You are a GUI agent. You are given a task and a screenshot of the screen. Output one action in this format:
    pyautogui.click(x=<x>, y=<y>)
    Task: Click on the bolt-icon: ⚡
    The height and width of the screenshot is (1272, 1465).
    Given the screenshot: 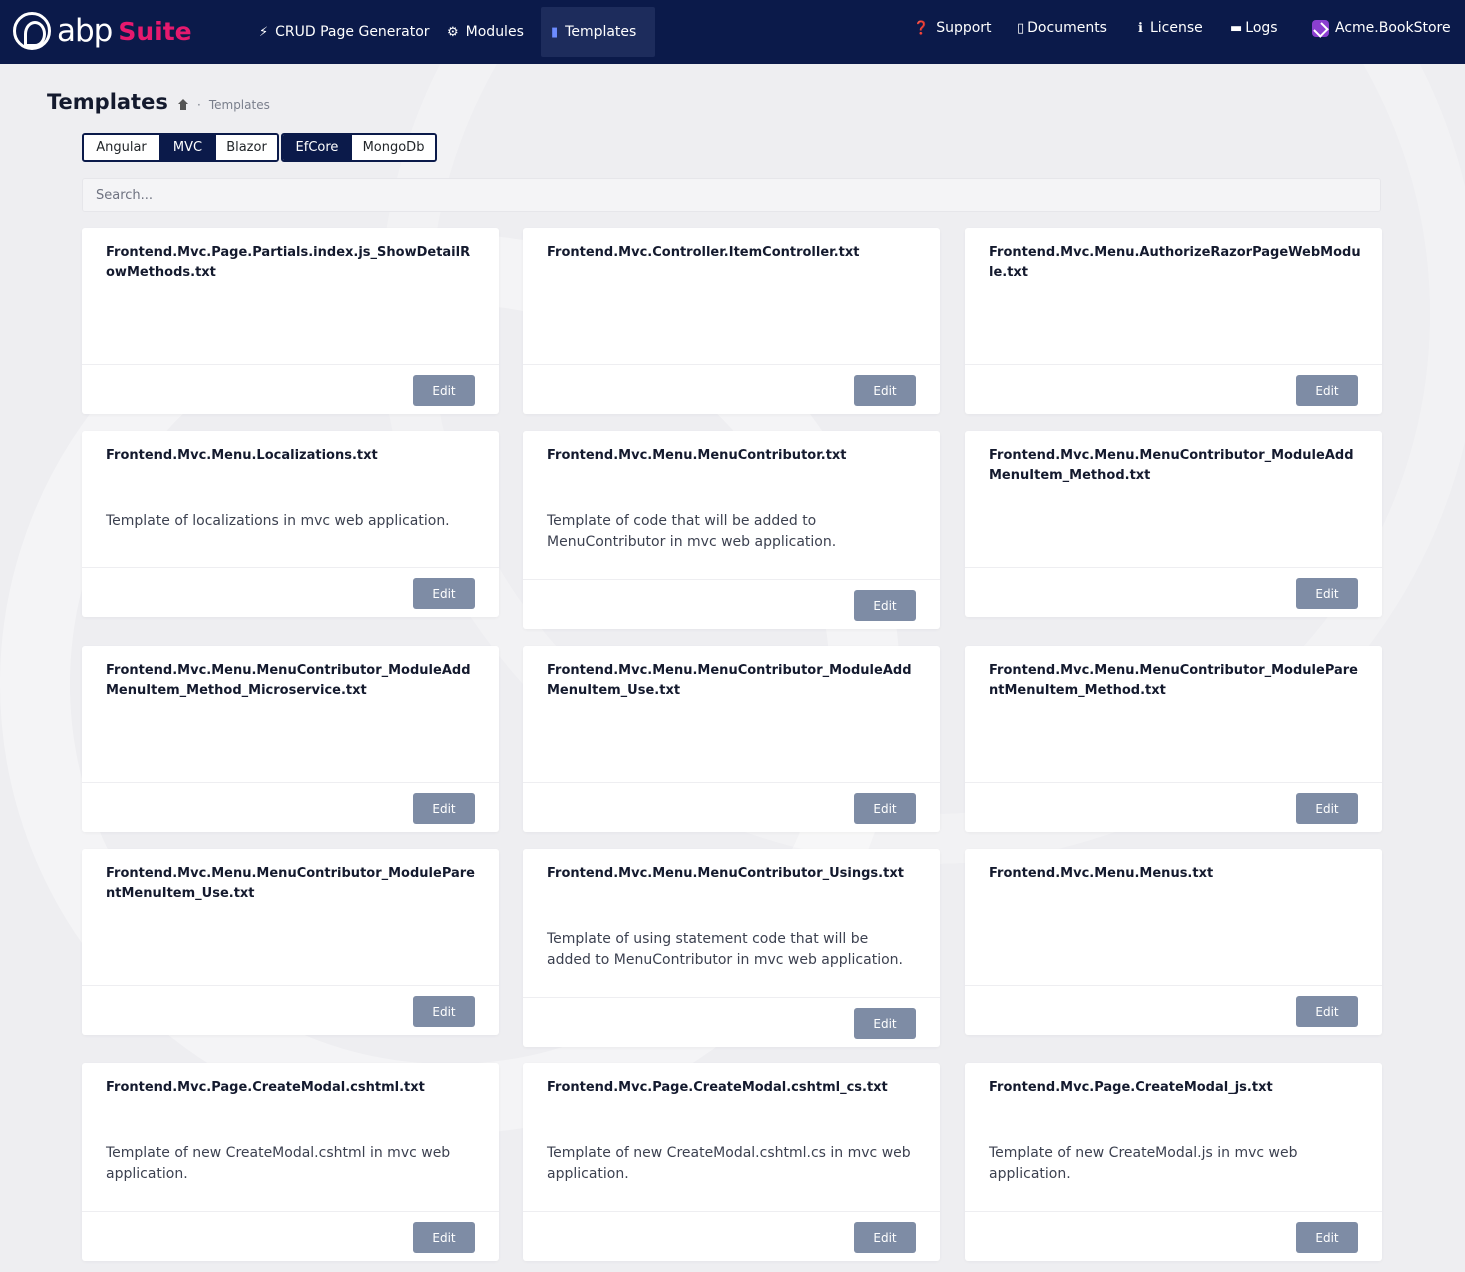 What is the action you would take?
    pyautogui.click(x=264, y=32)
    